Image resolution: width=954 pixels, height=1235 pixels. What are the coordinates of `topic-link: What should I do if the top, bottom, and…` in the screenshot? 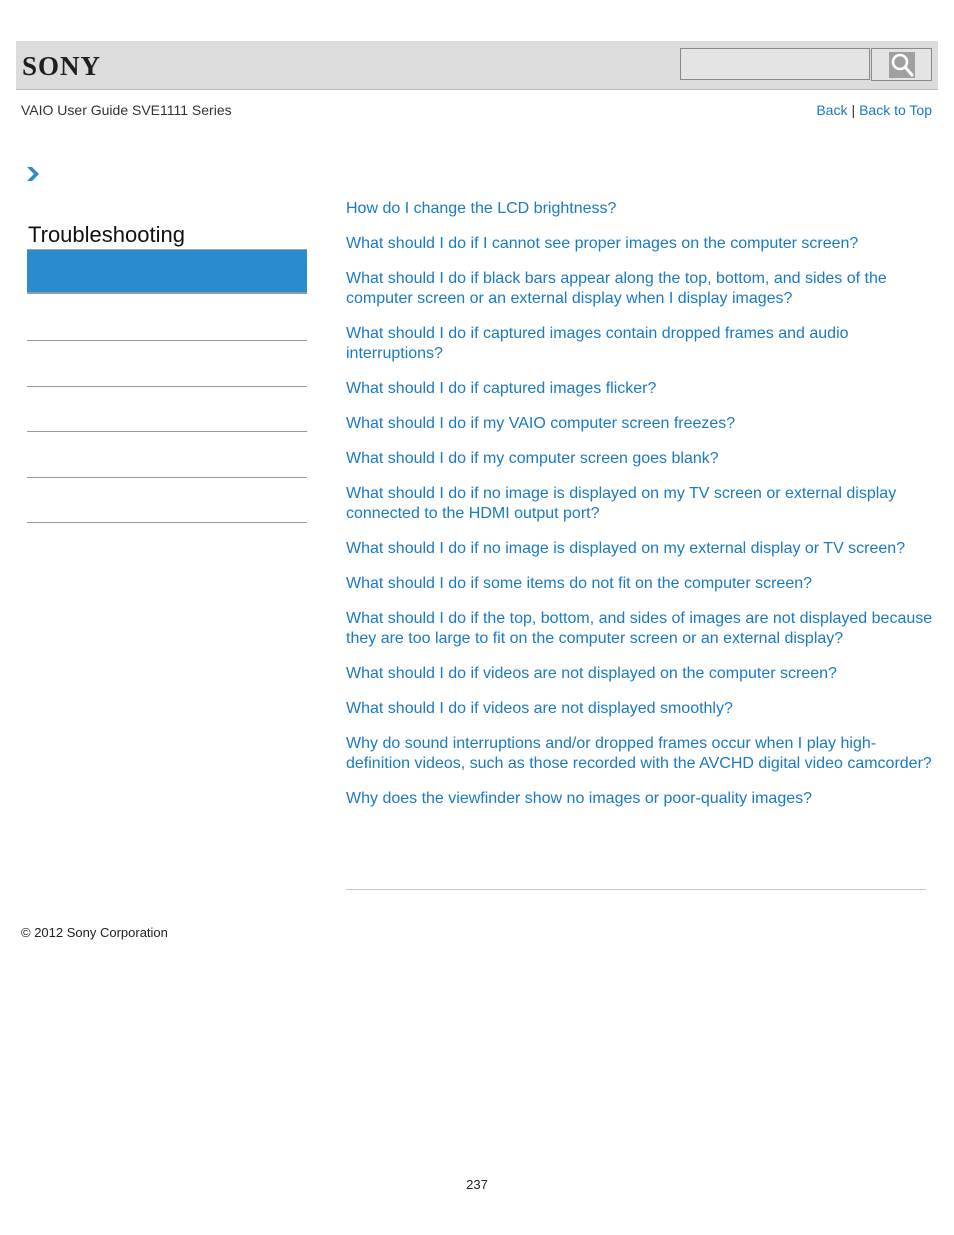 It's located at (641, 629).